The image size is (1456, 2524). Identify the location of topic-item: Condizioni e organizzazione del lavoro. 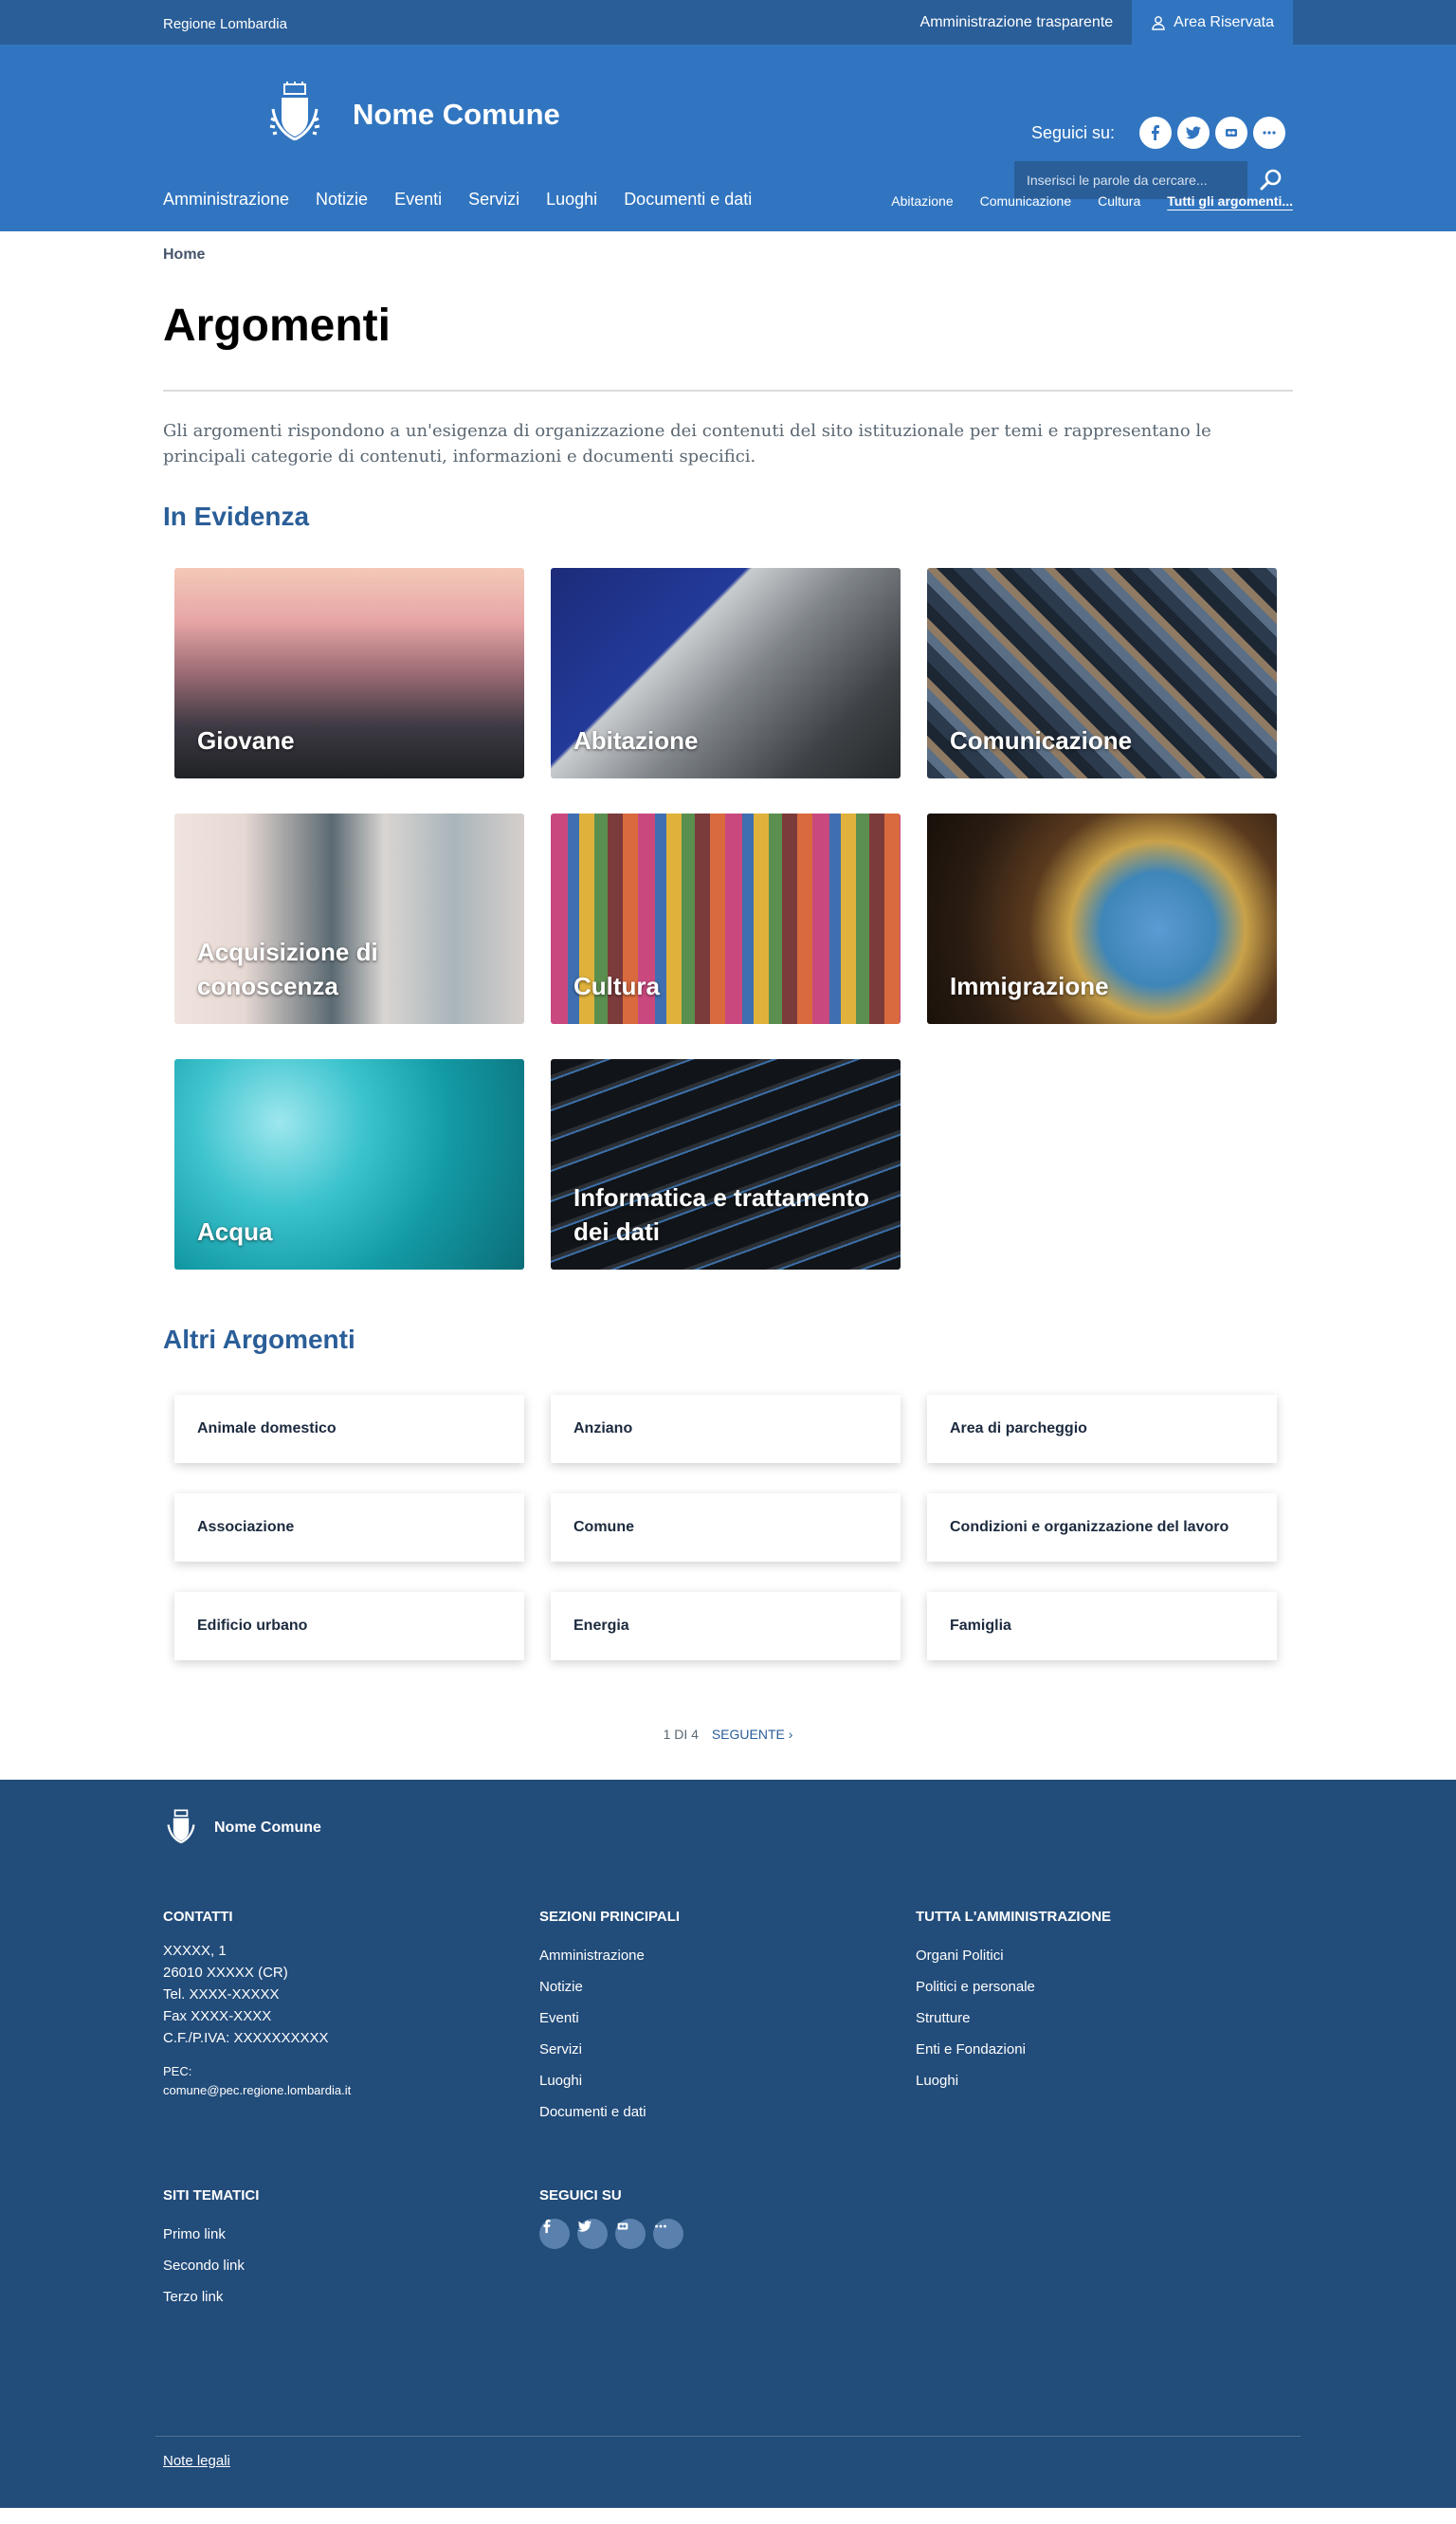
(1102, 1527).